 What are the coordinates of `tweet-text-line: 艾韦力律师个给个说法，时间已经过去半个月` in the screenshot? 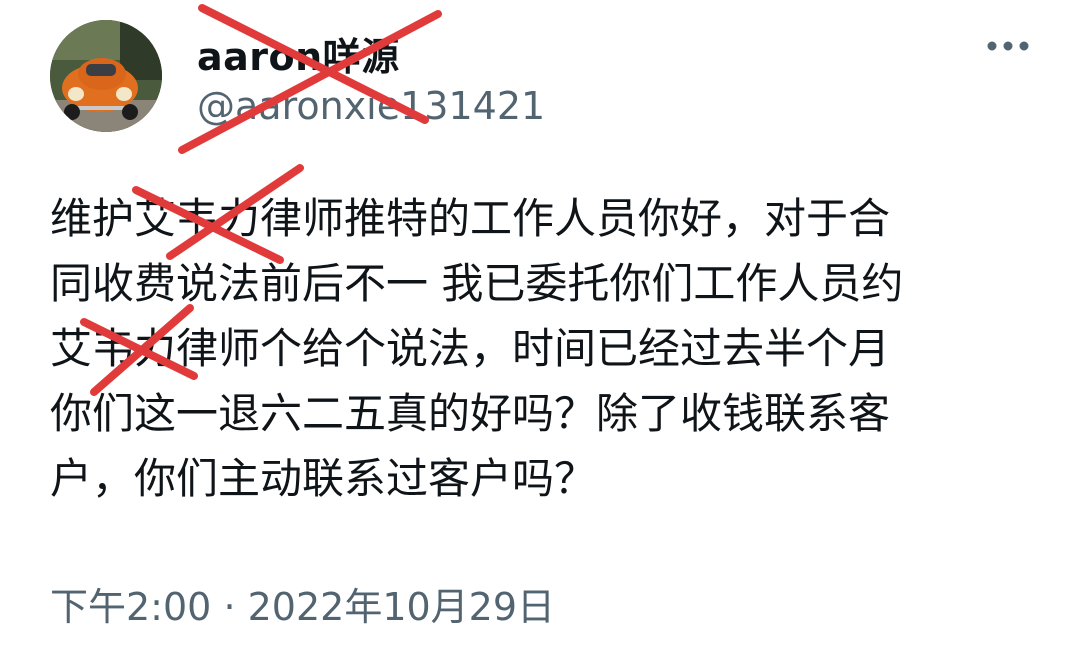 It's located at (470, 348).